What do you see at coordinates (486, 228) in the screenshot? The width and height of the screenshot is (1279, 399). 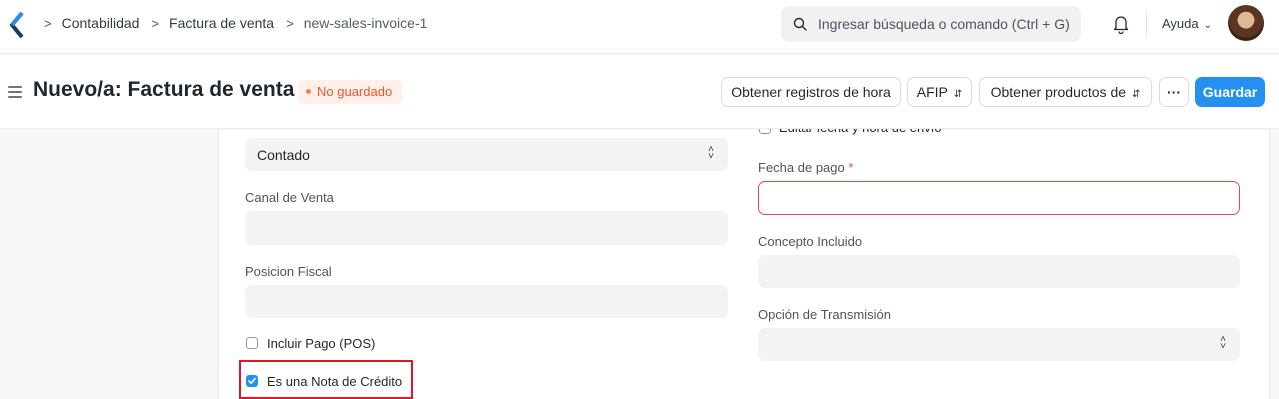 I see `sales-channel-input` at bounding box center [486, 228].